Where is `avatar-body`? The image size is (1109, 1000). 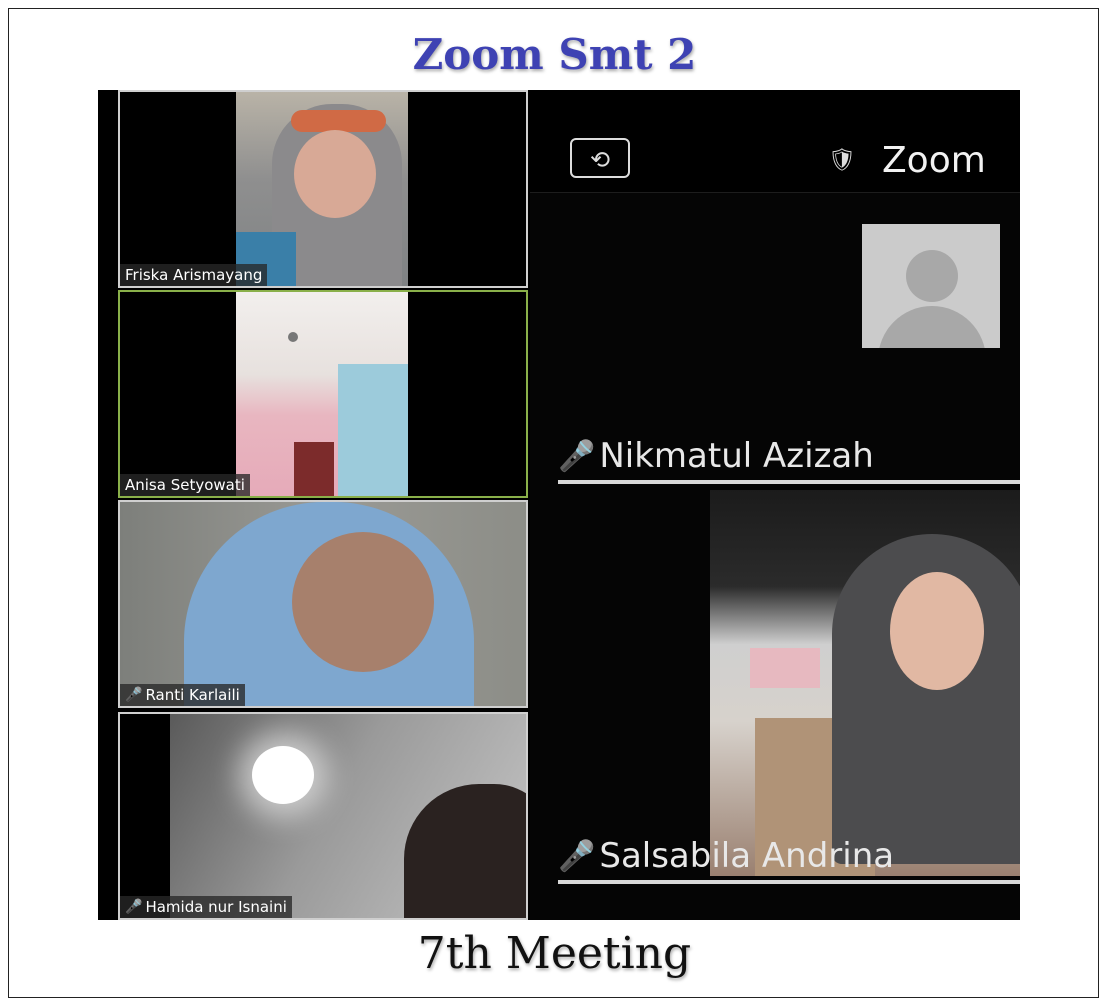
avatar-body is located at coordinates (932, 327).